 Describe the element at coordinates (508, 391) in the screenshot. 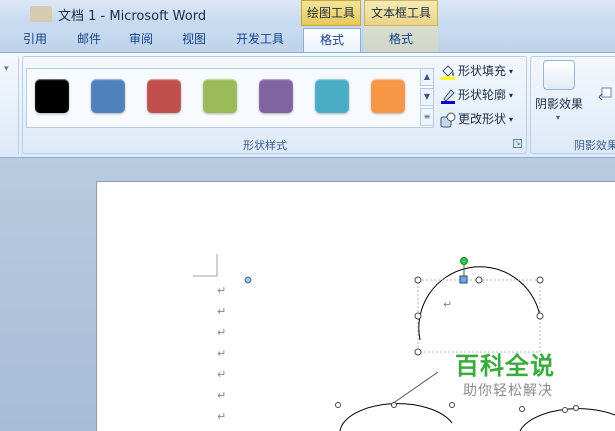

I see `watermark-subtitle: 助你轻松解决` at that location.